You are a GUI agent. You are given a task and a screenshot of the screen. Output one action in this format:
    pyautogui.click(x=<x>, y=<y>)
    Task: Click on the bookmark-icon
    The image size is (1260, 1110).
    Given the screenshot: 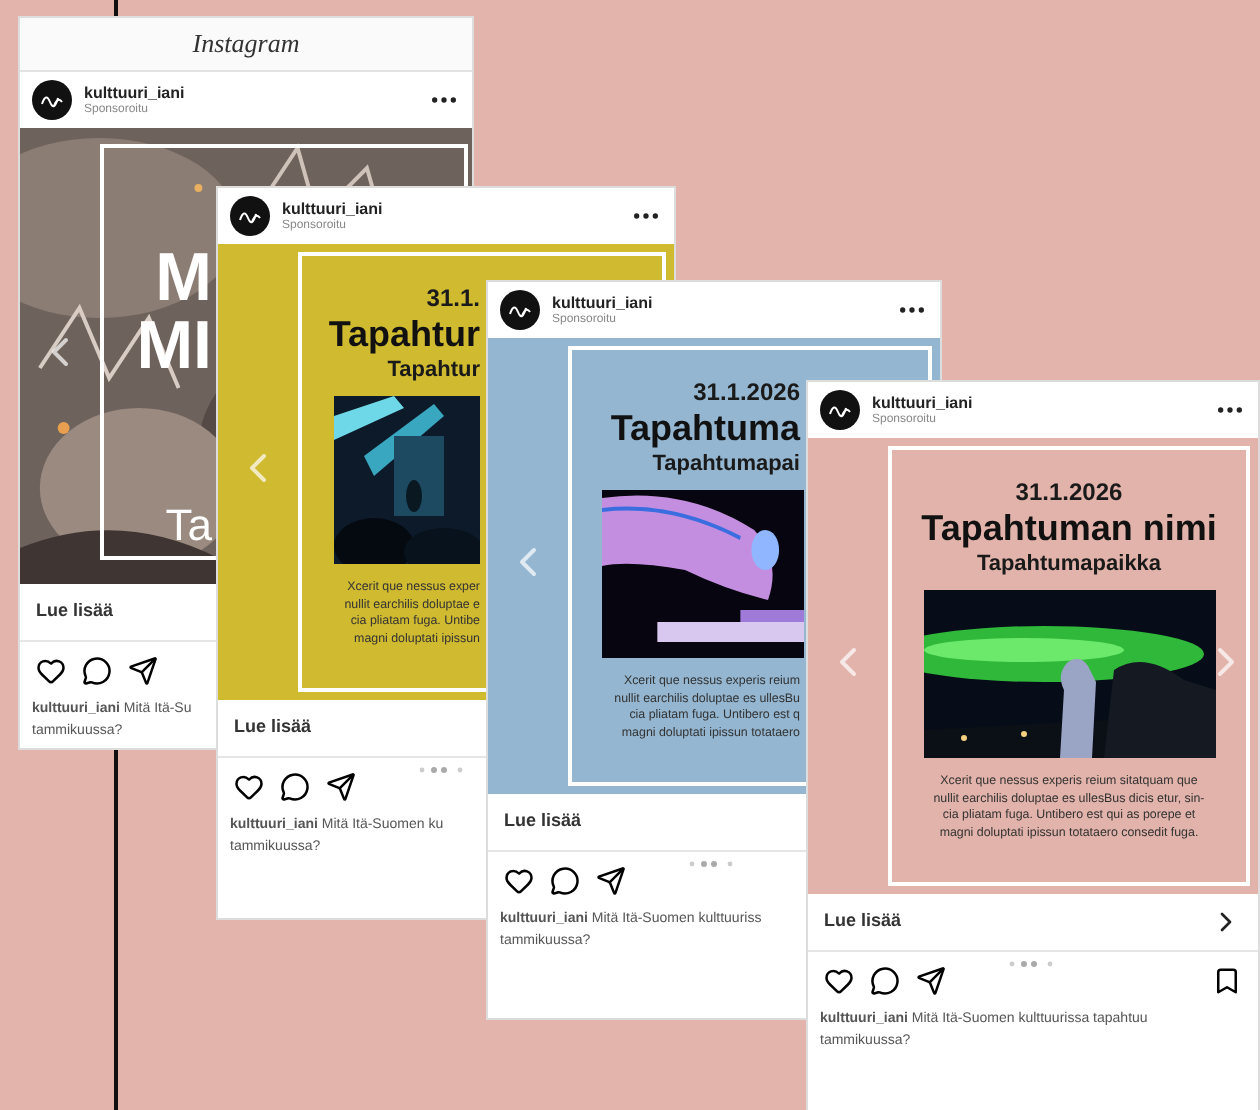 What is the action you would take?
    pyautogui.click(x=1227, y=980)
    